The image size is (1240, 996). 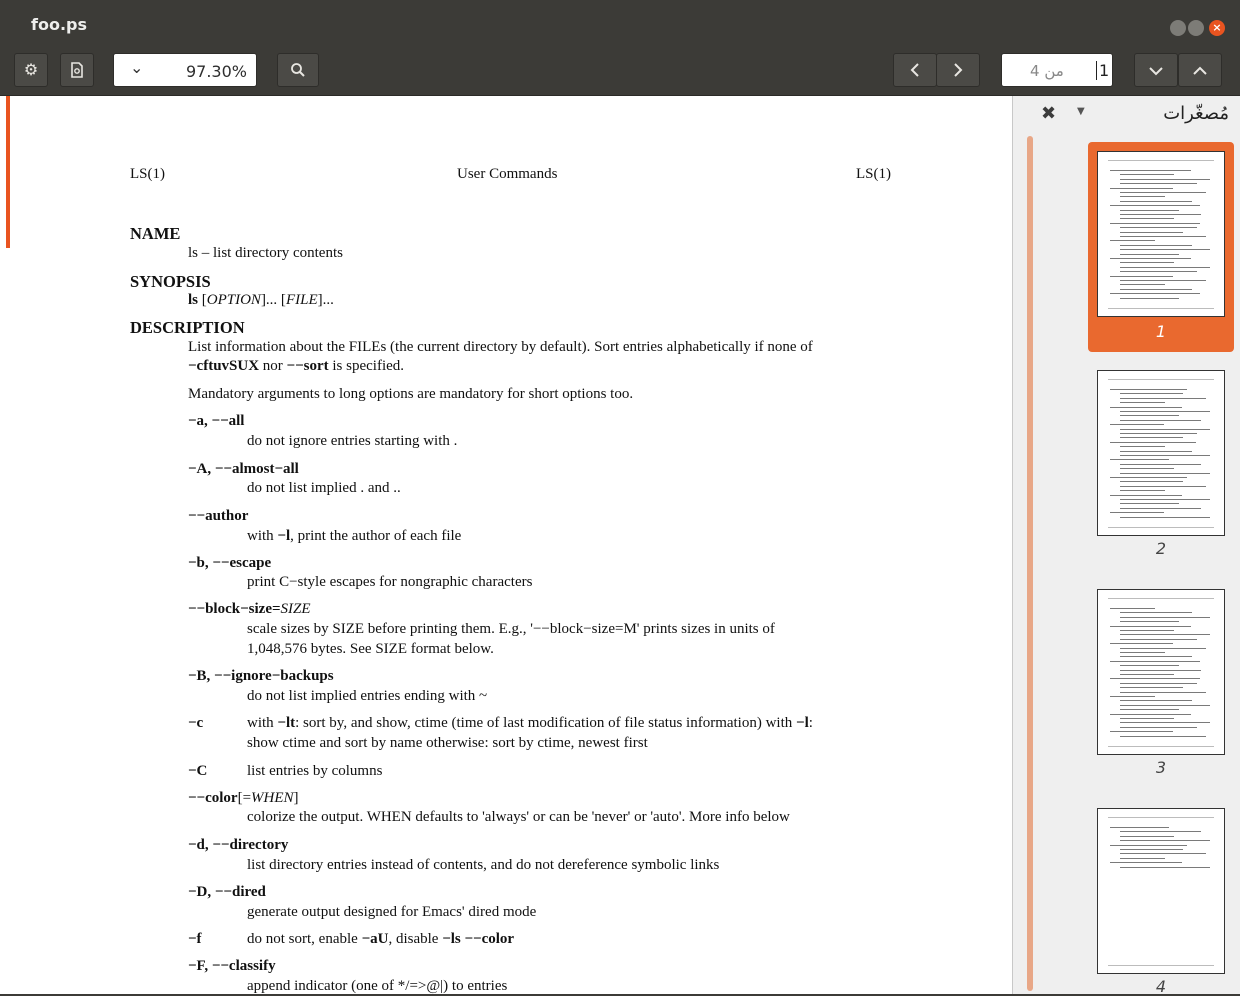 I want to click on thumbnail-preview, so click(x=1161, y=891).